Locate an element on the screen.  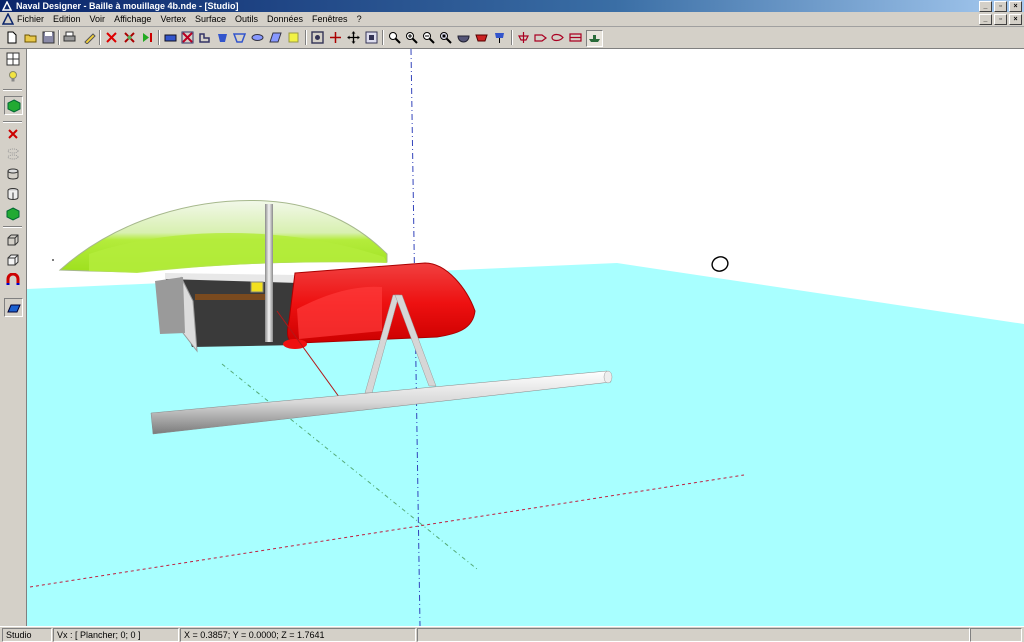
new-file-icon is located at coordinates (12, 37).